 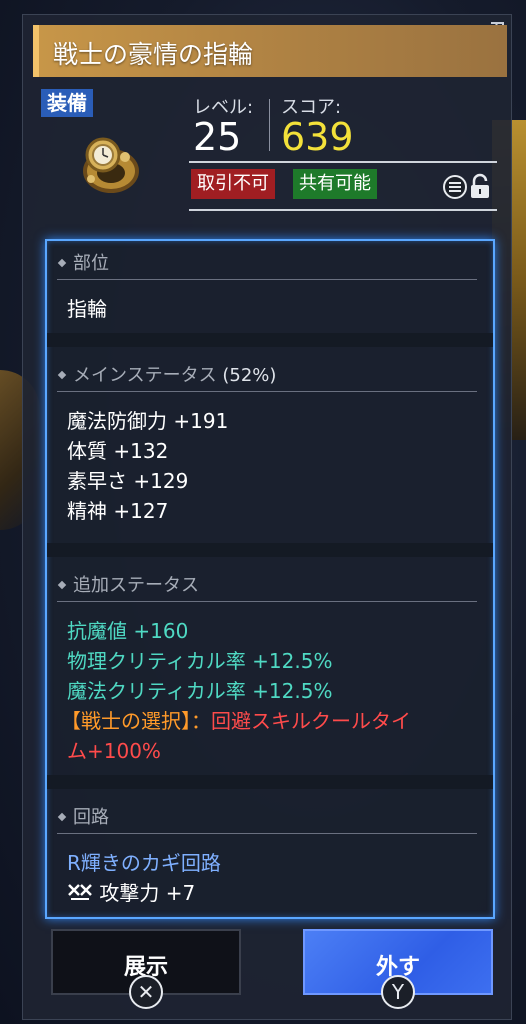 I want to click on main-stat-line: 体質 +132, so click(x=118, y=451).